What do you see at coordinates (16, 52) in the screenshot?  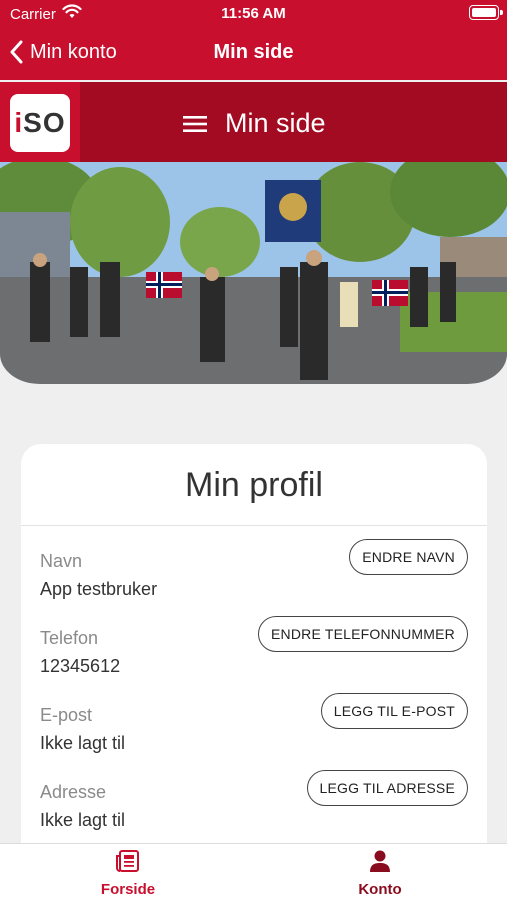 I see `chevron-left-icon` at bounding box center [16, 52].